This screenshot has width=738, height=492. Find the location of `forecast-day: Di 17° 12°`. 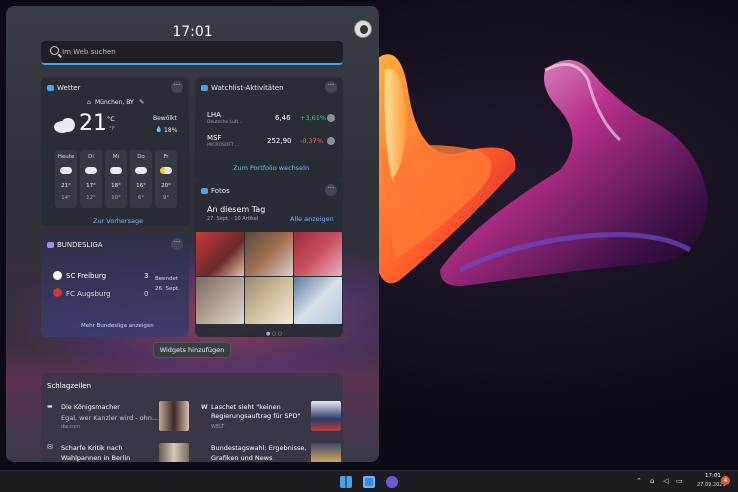

forecast-day: Di 17° 12° is located at coordinates (91, 179).